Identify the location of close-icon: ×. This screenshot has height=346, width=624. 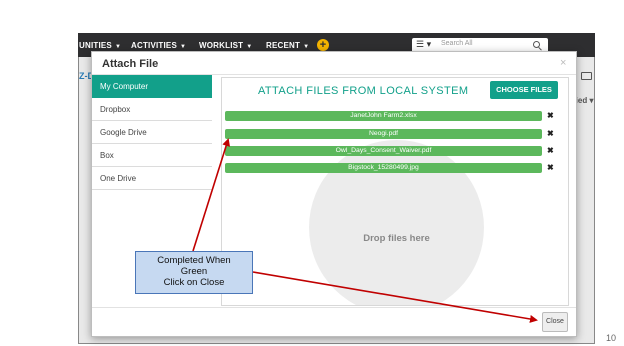
(563, 63).